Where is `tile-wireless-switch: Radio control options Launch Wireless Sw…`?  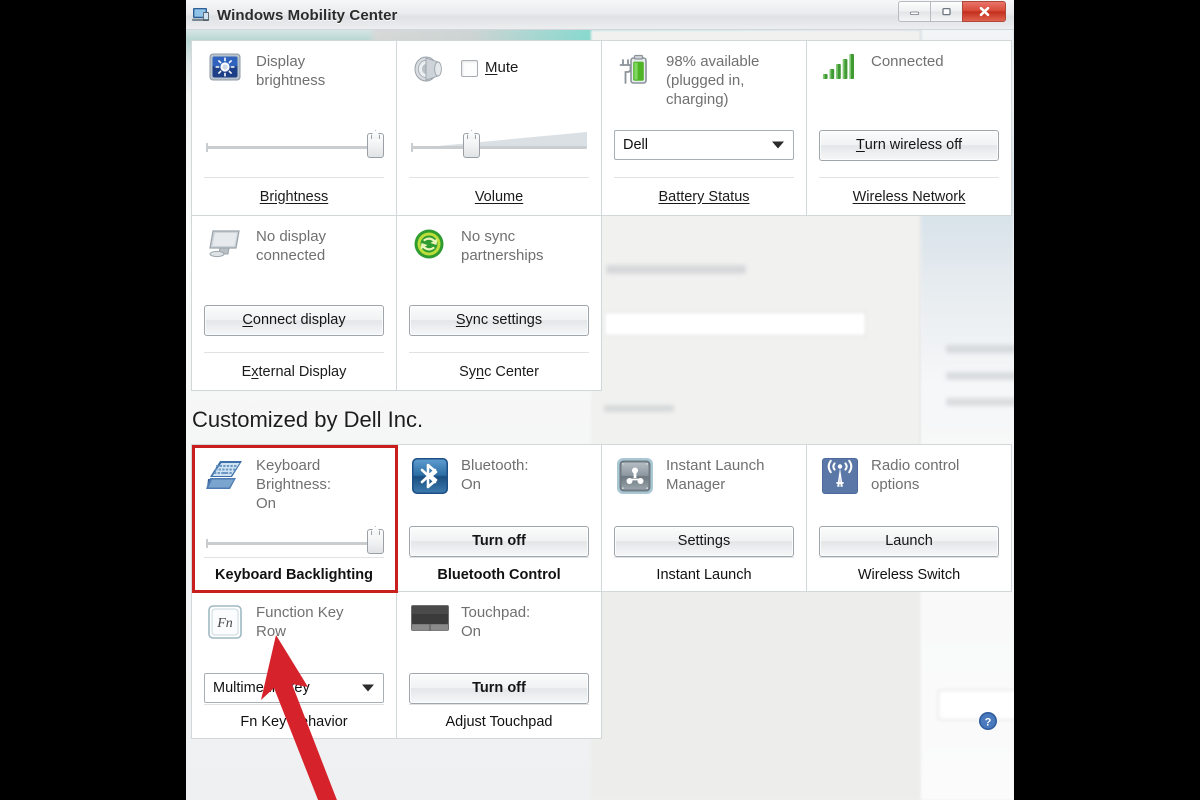
tile-wireless-switch: Radio control options Launch Wireless Sw… is located at coordinates (909, 518).